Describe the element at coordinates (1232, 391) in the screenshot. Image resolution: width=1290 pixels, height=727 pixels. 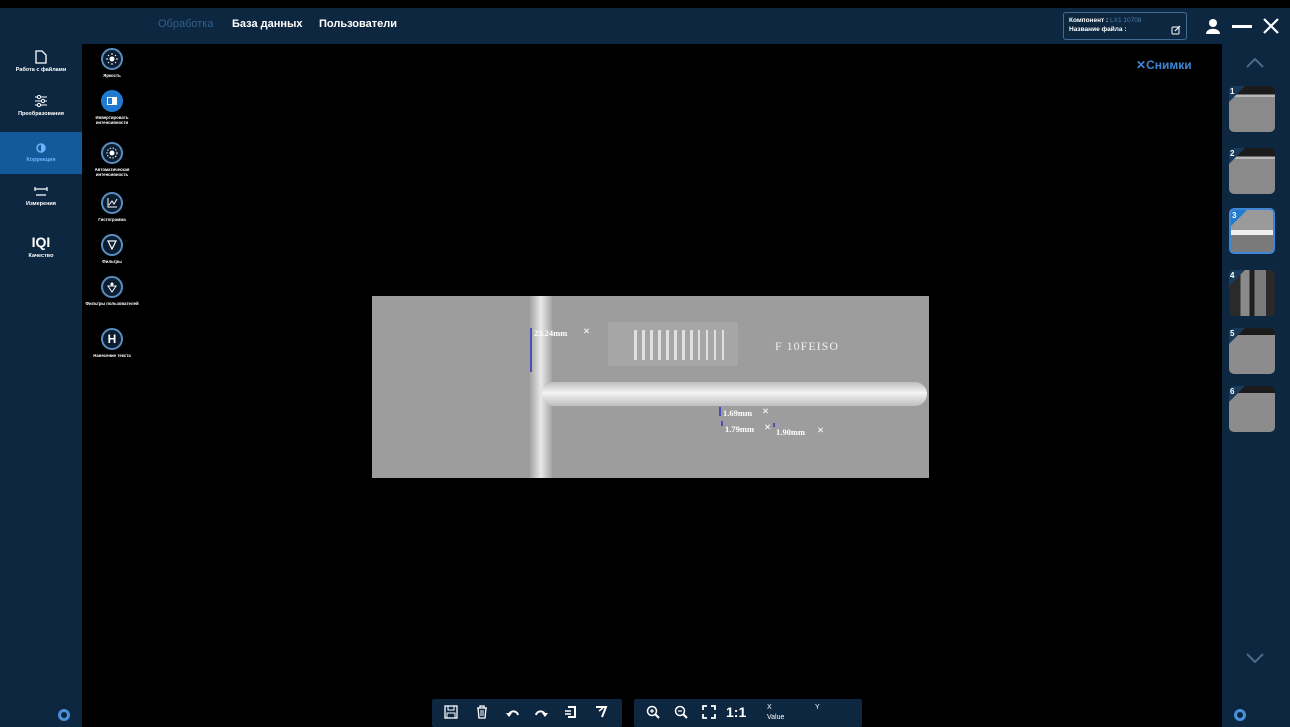
I see `snapshot-number: 6` at that location.